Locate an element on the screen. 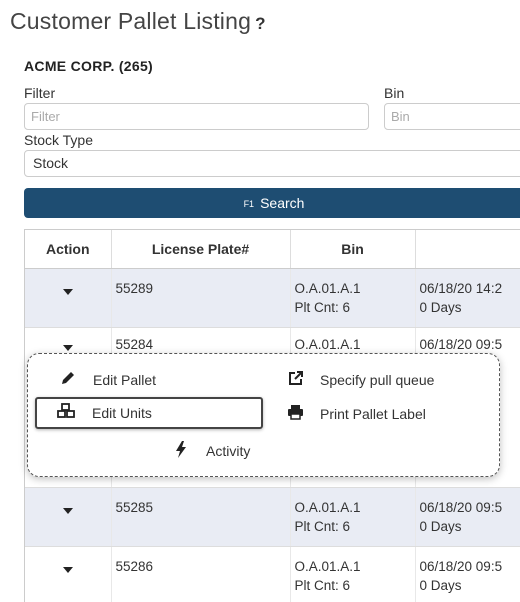 The image size is (520, 602). menu-item-specify-pull-queue: Specify pull queue is located at coordinates (359, 380).